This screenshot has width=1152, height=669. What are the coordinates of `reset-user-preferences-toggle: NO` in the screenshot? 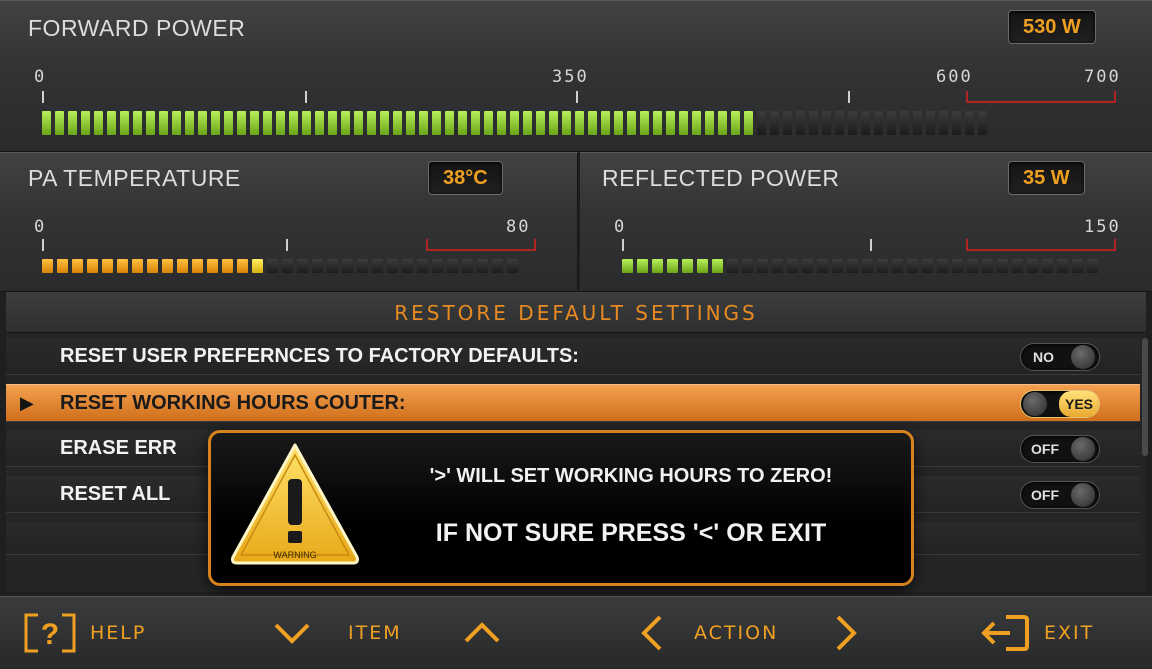 It's located at (1060, 357).